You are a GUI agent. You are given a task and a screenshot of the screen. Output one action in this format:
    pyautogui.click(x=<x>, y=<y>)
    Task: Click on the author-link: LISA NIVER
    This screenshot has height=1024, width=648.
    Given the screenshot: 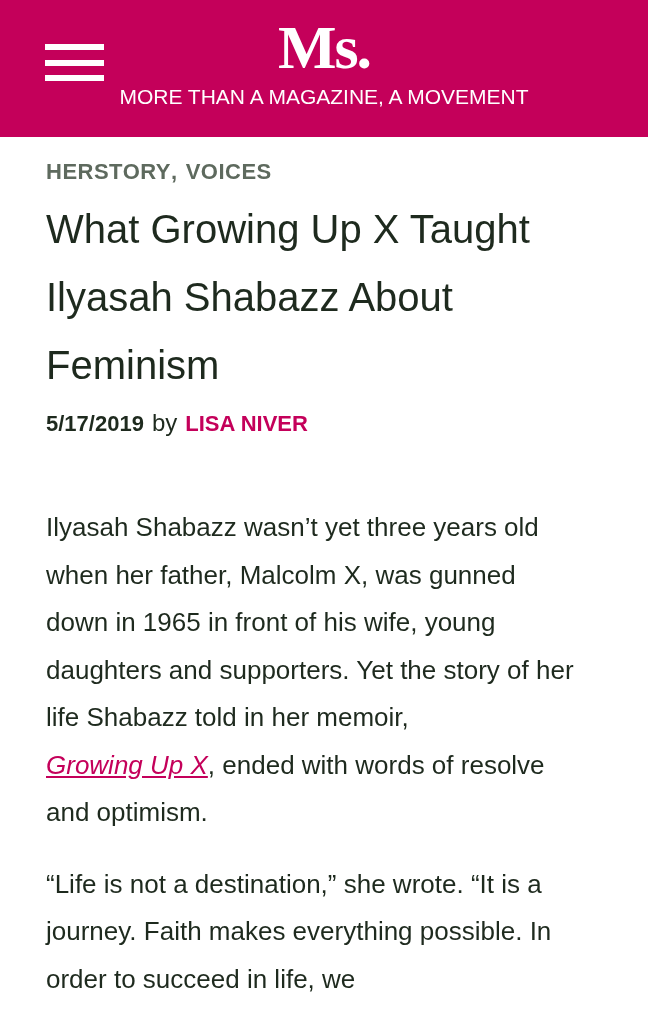 What is the action you would take?
    pyautogui.click(x=246, y=424)
    